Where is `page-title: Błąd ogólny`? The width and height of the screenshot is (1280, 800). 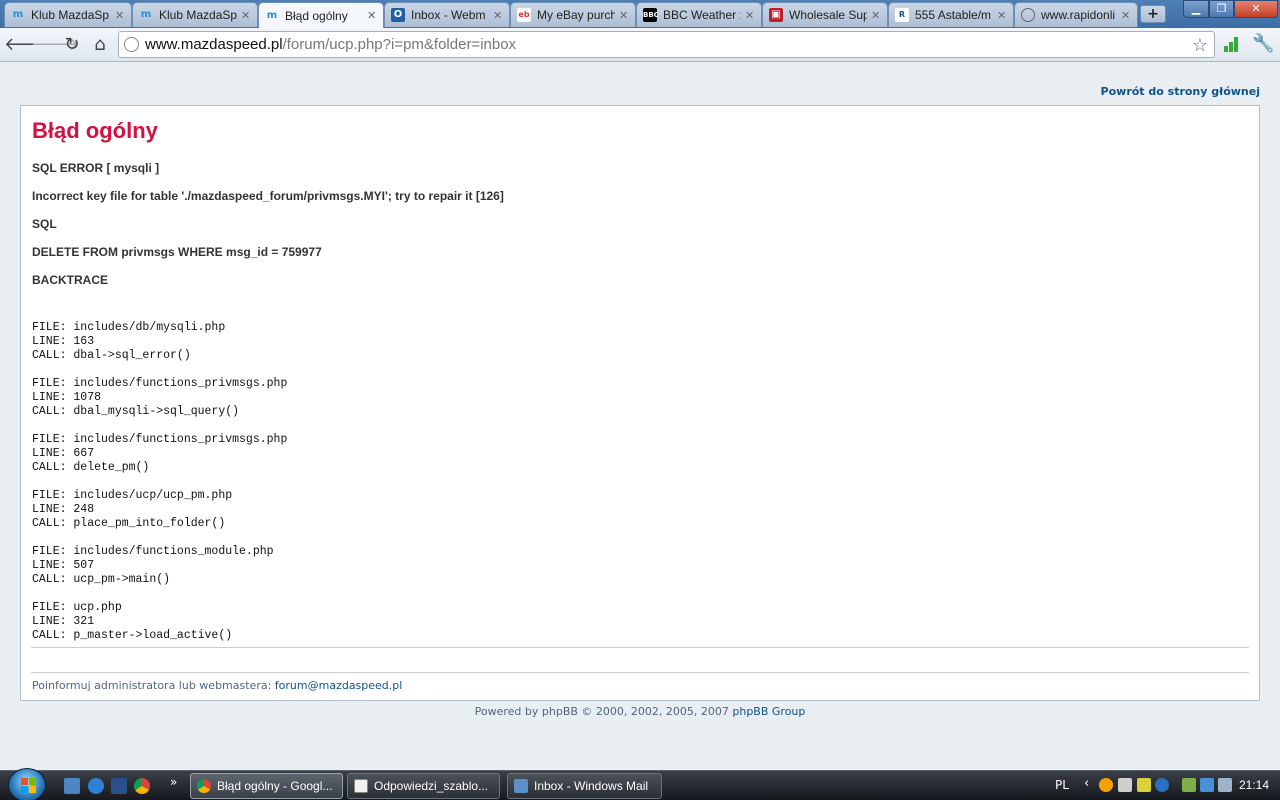 page-title: Błąd ogólny is located at coordinates (95, 130).